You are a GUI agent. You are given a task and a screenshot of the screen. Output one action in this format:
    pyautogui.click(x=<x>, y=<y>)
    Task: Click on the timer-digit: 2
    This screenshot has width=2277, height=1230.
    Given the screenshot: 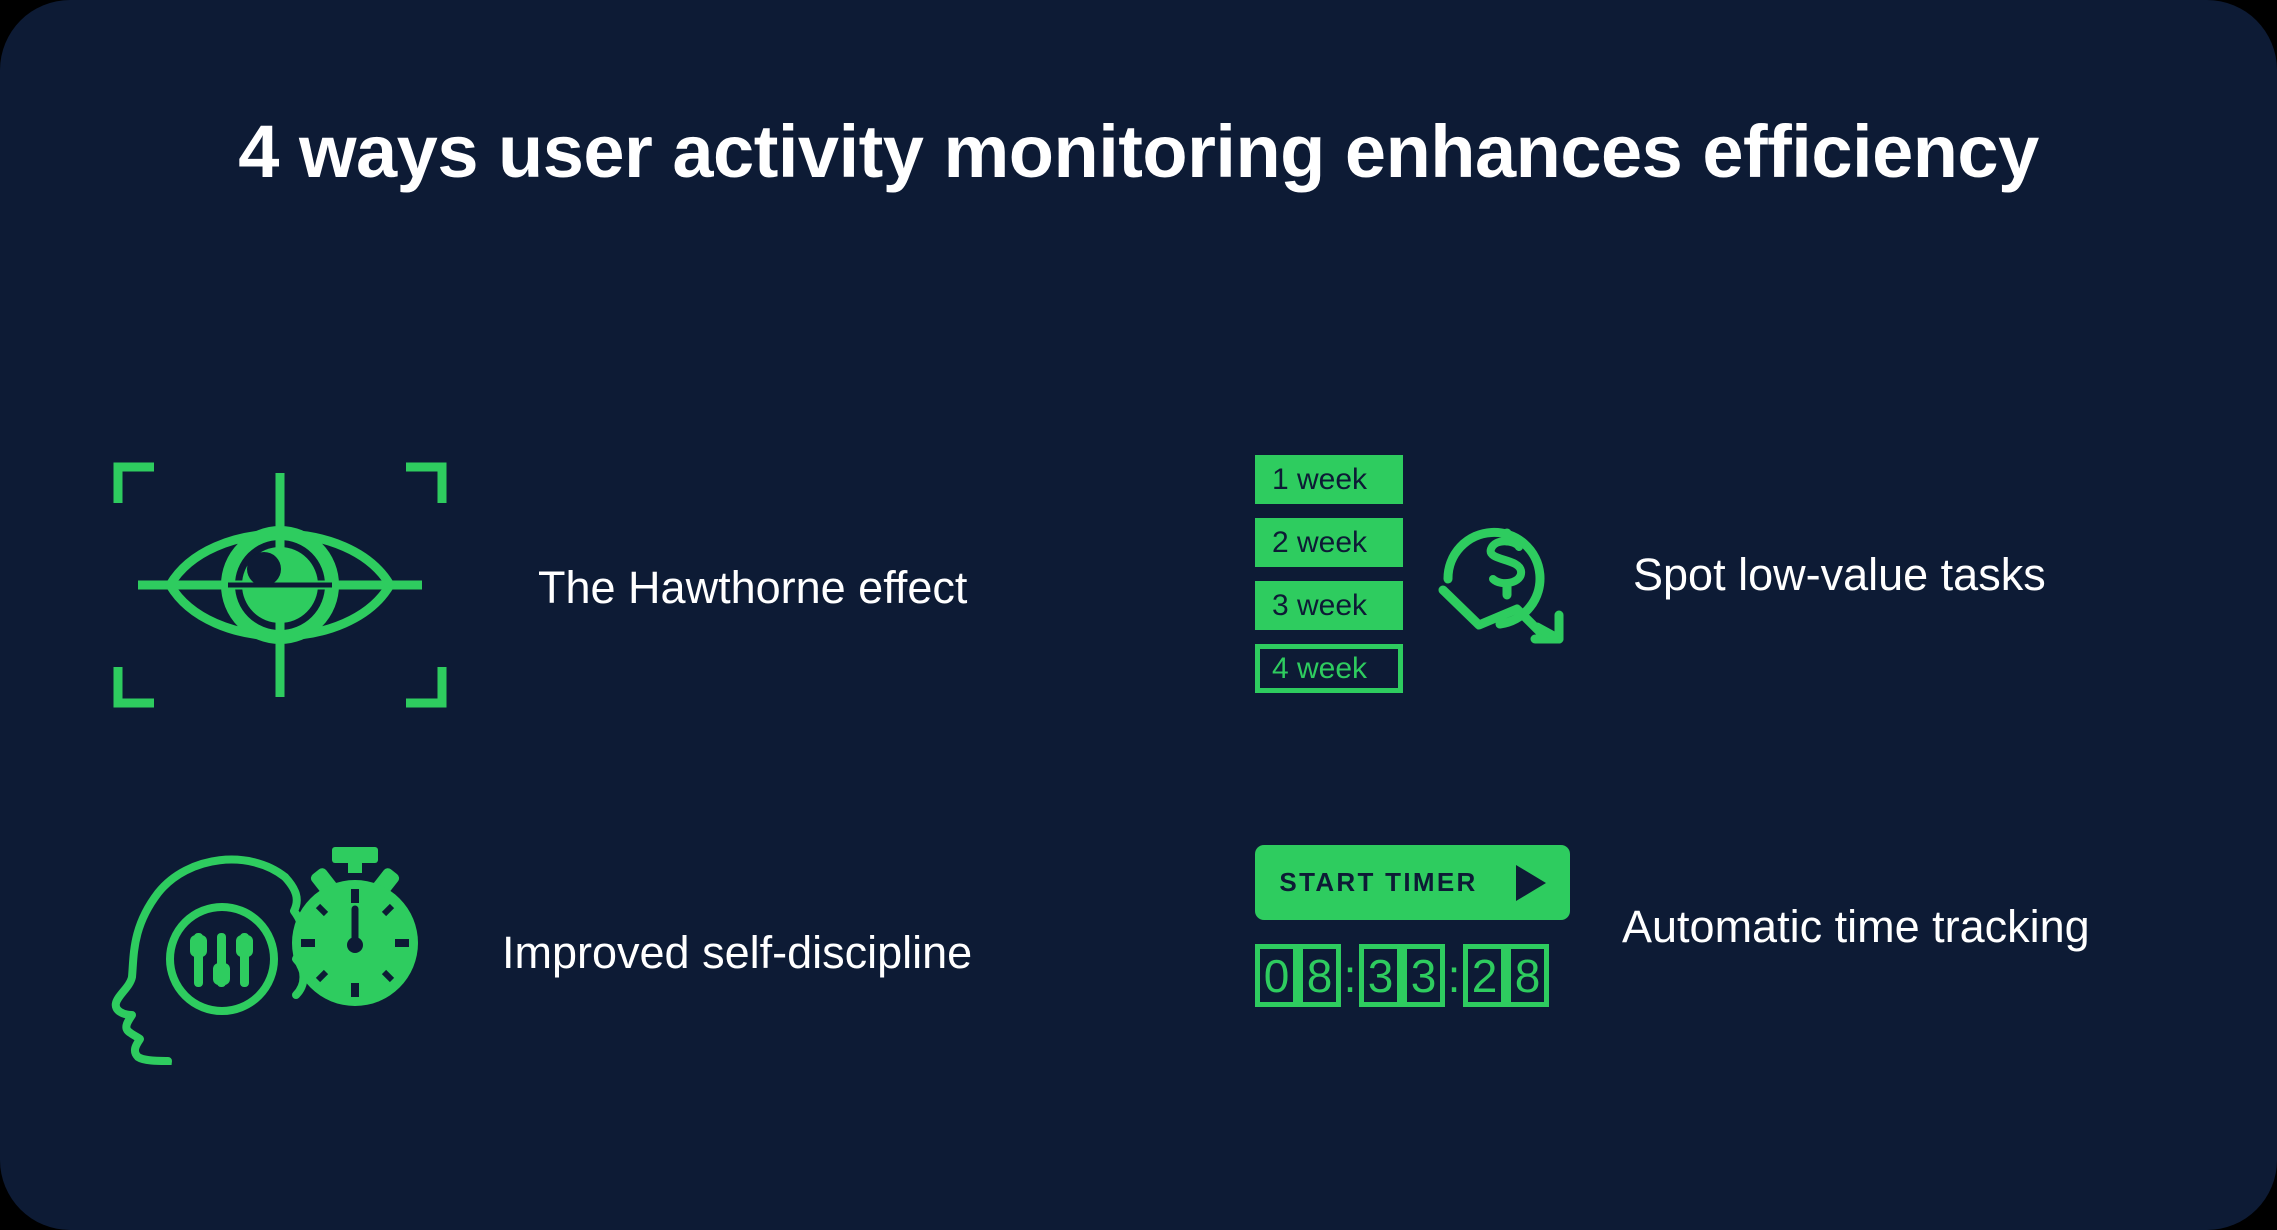 What is the action you would take?
    pyautogui.click(x=1484, y=975)
    